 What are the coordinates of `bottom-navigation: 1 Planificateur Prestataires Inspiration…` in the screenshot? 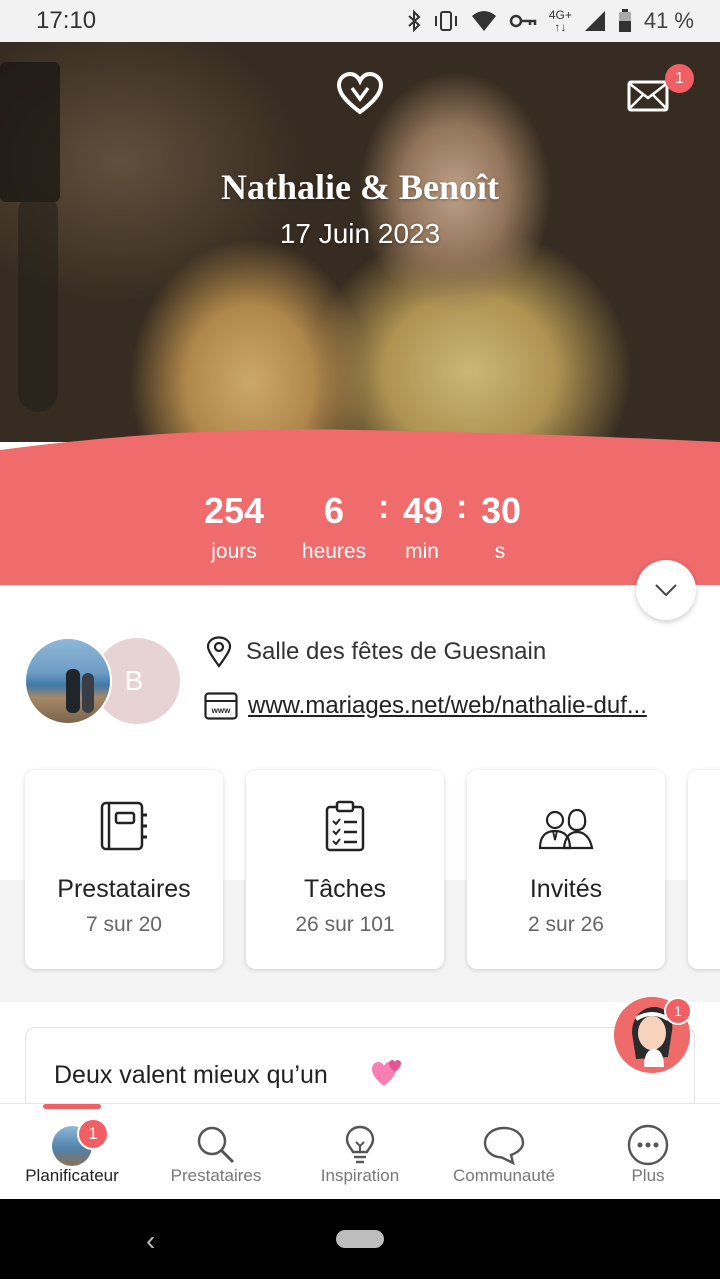 It's located at (360, 1151).